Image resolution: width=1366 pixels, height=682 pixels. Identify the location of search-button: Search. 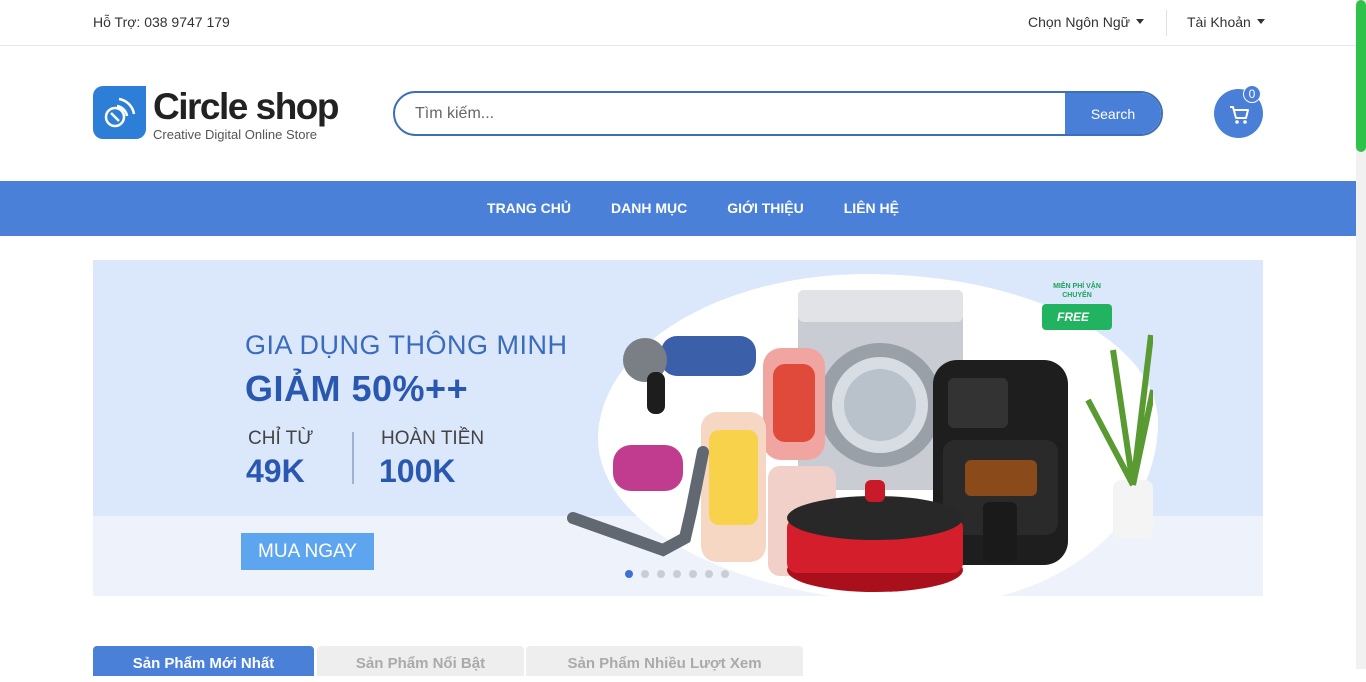
(1113, 113).